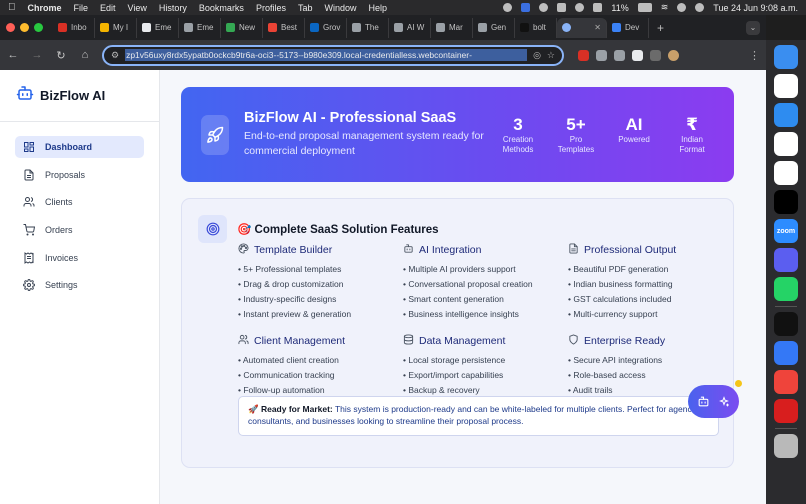 The width and height of the screenshot is (806, 504). I want to click on feature-bullet: Industry-specific designs, so click(320, 299).